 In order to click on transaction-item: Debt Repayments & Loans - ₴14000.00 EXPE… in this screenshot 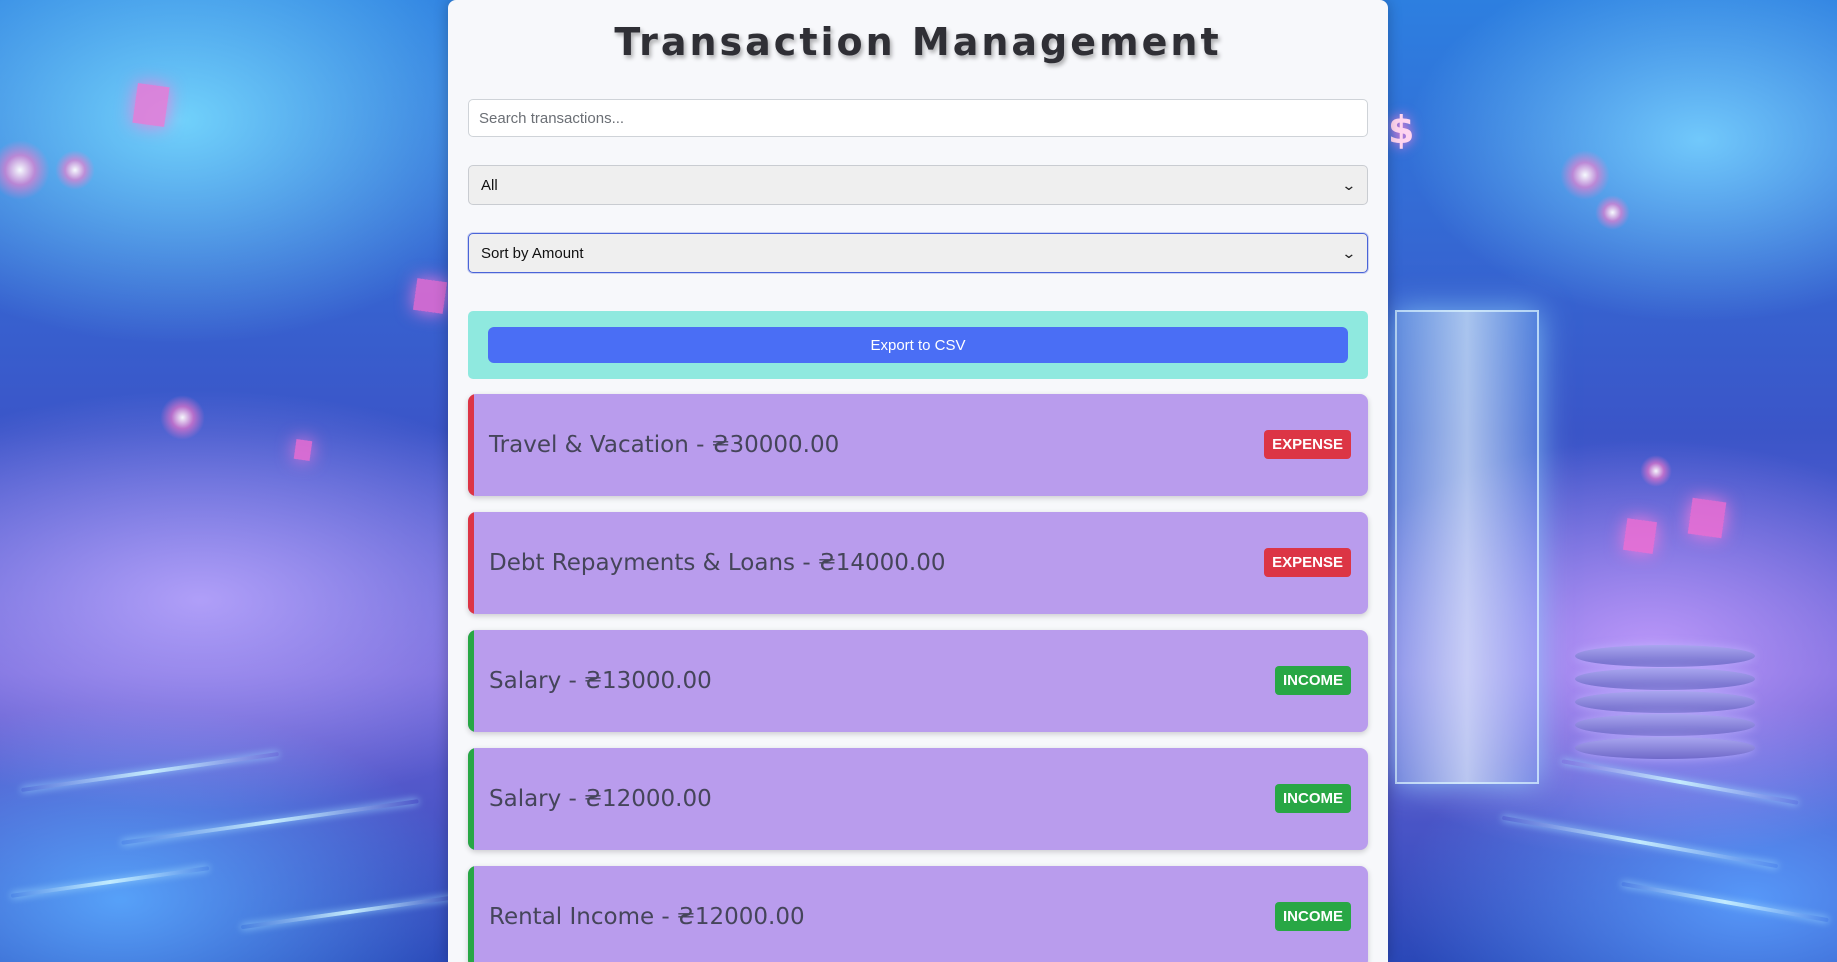, I will do `click(918, 563)`.